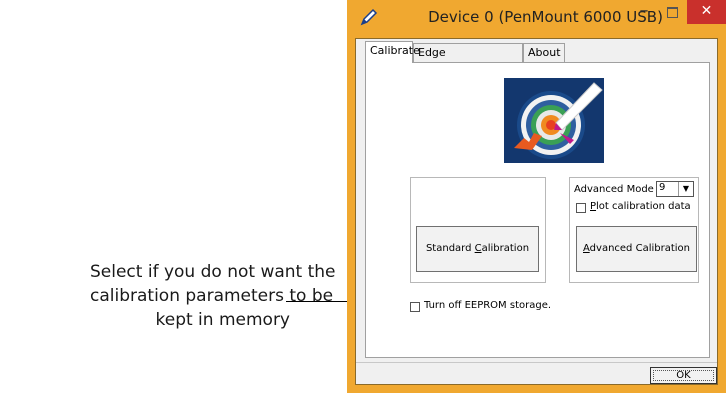  What do you see at coordinates (536, 19) in the screenshot?
I see `title-bar: Device 0 (PenMount 6000 USB) – ✕` at bounding box center [536, 19].